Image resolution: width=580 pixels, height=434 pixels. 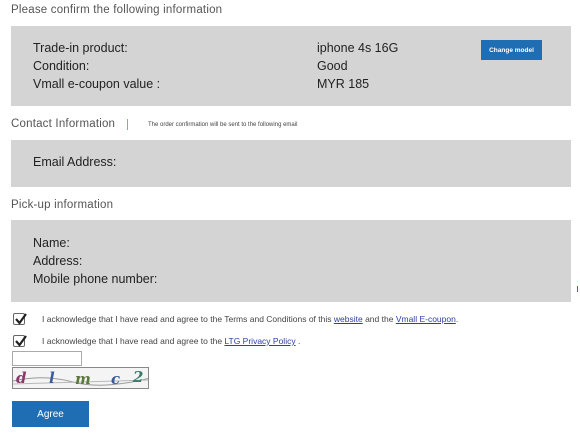 What do you see at coordinates (51, 243) in the screenshot?
I see `name-label: Name:` at bounding box center [51, 243].